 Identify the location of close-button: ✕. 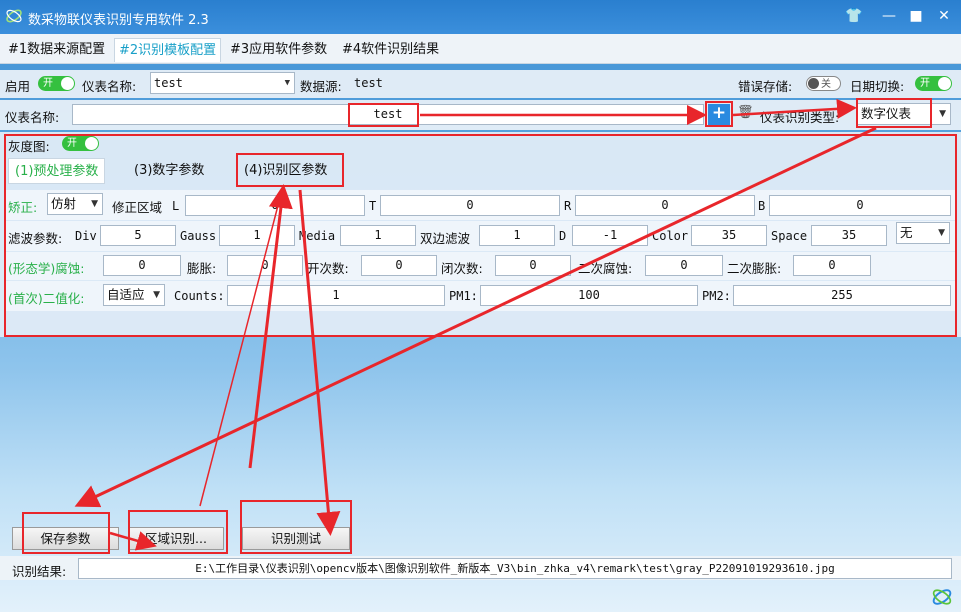
(944, 16).